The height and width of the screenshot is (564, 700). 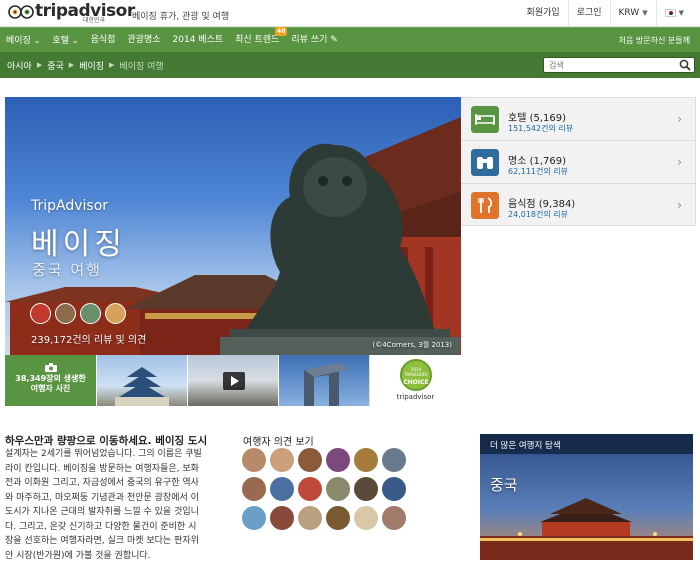 What do you see at coordinates (485, 119) in the screenshot?
I see `bed-icon` at bounding box center [485, 119].